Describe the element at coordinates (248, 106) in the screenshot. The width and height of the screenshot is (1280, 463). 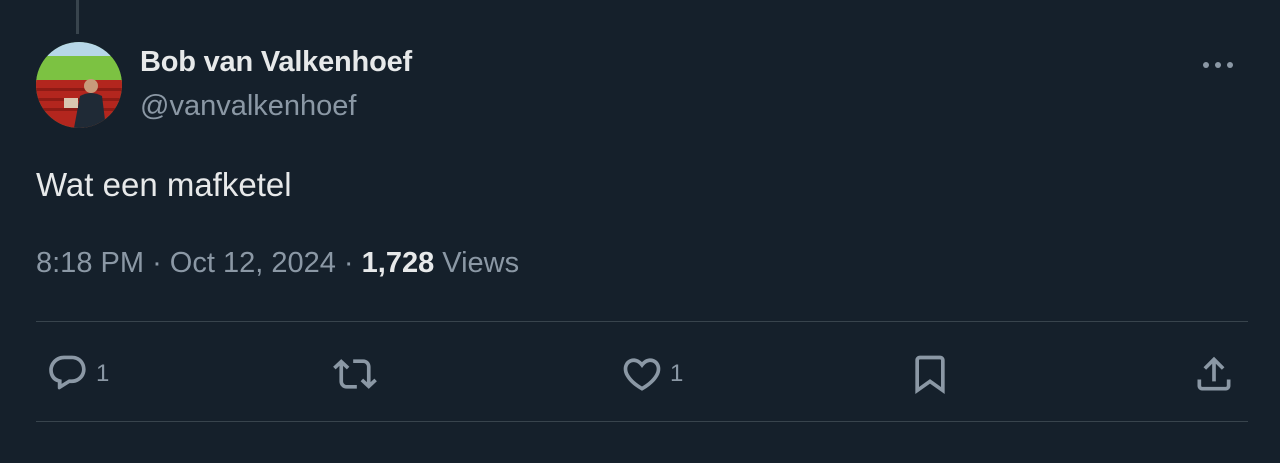
I see `author-handle: @vanvalkenhoef` at that location.